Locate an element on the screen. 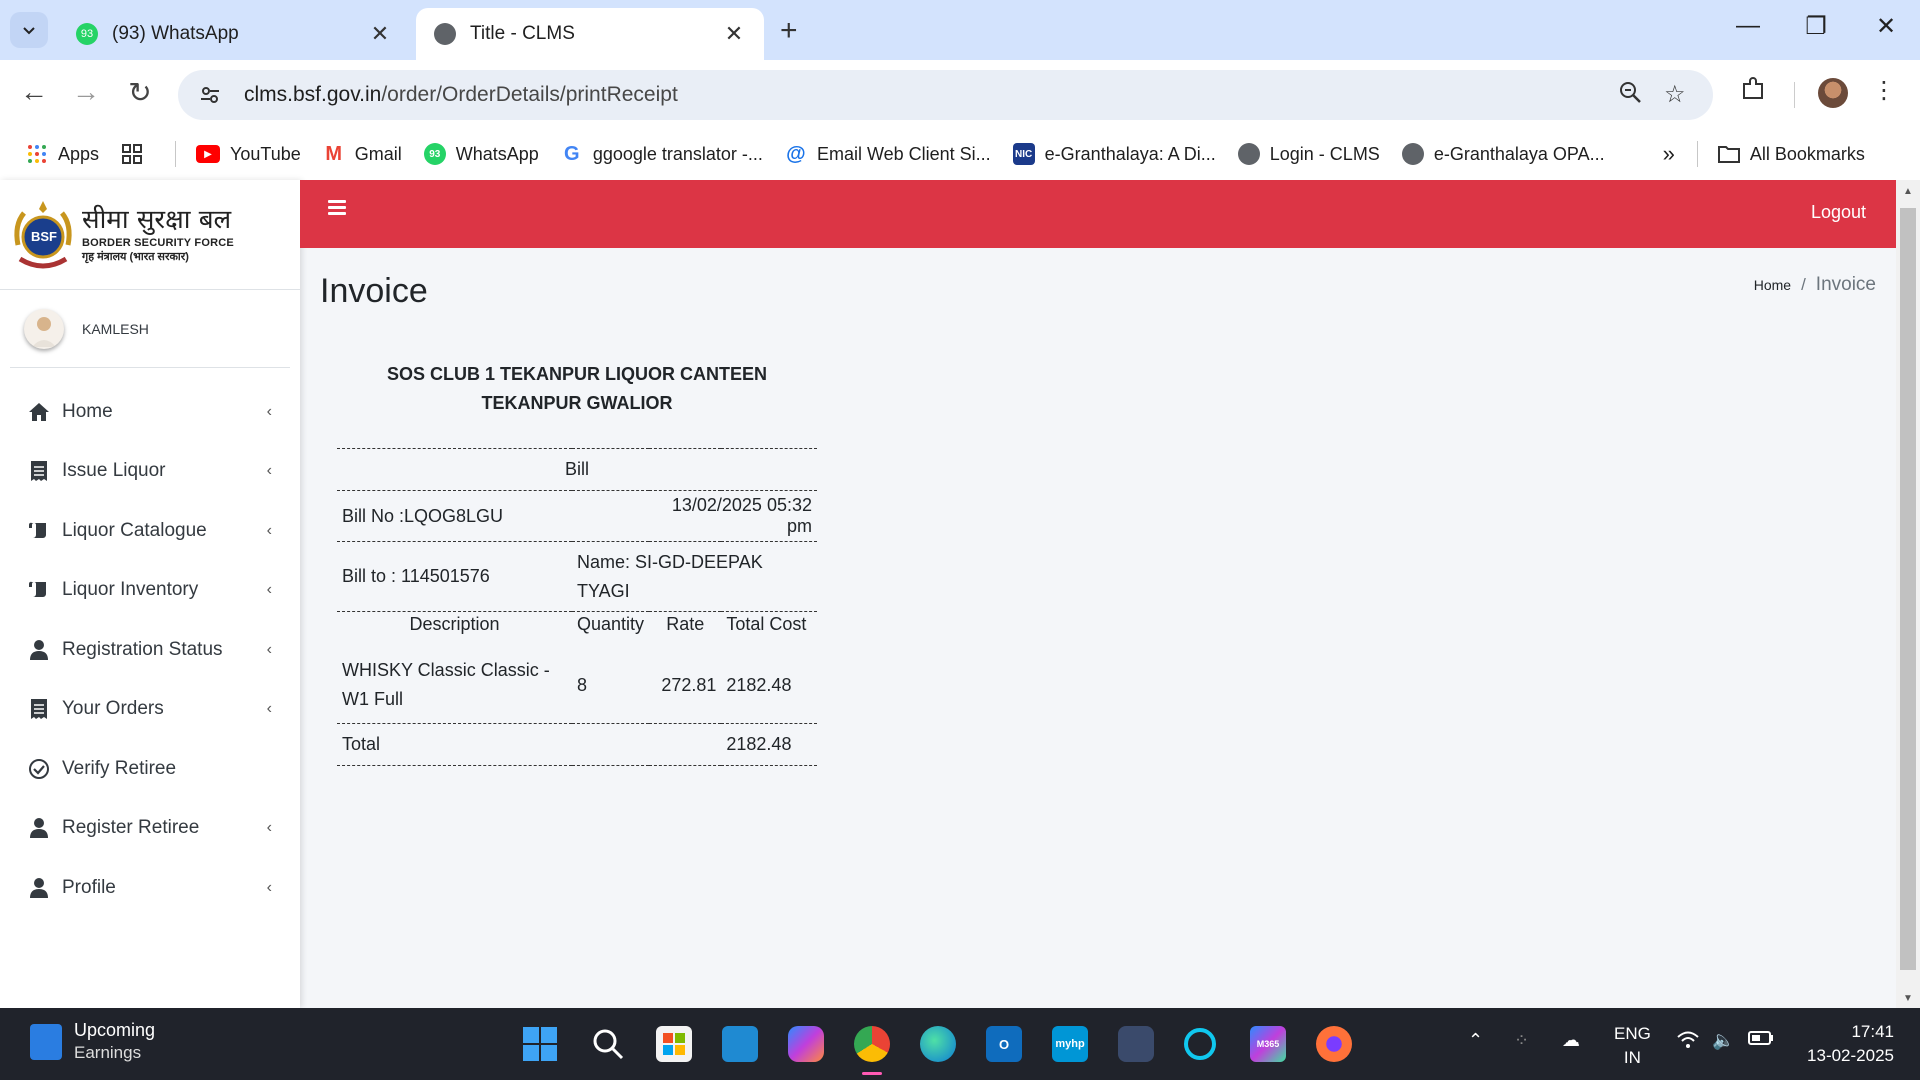 Image resolution: width=1920 pixels, height=1080 pixels. minimize-icon: — is located at coordinates (1748, 26).